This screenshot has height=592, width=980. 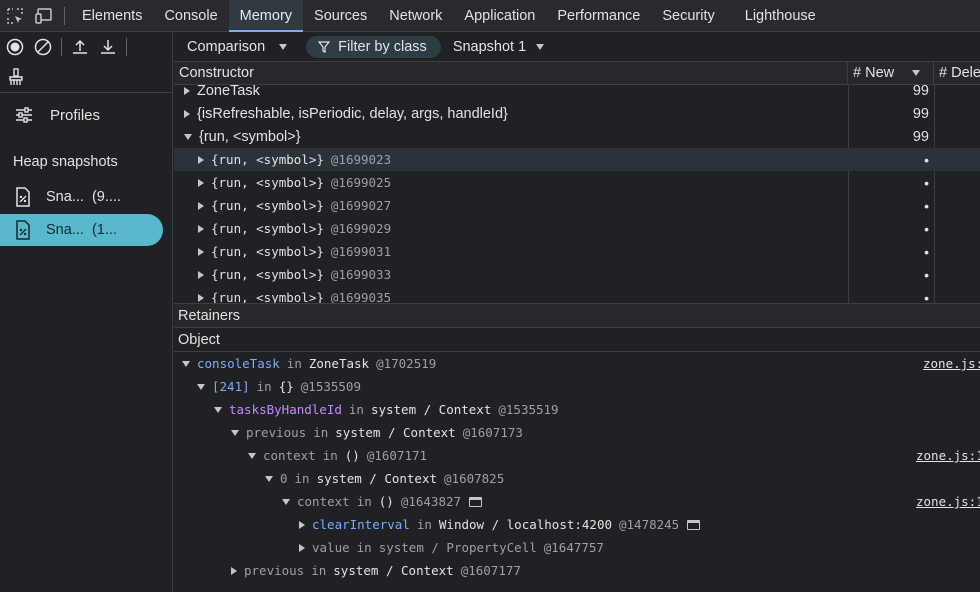 What do you see at coordinates (577, 294) in the screenshot?
I see `constructor-row: {run, <symbol>} @1699035 •` at bounding box center [577, 294].